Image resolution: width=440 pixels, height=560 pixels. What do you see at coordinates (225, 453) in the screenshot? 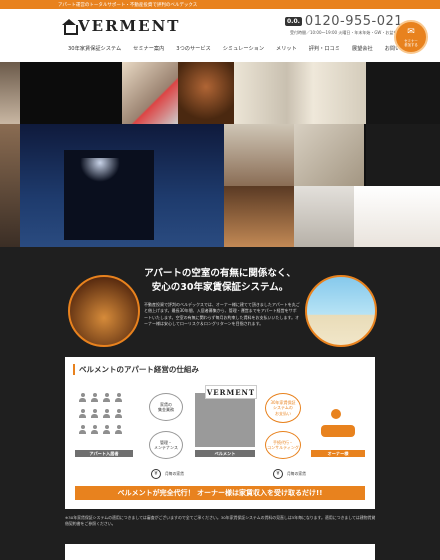
I see `company-label: ベルメント` at bounding box center [225, 453].